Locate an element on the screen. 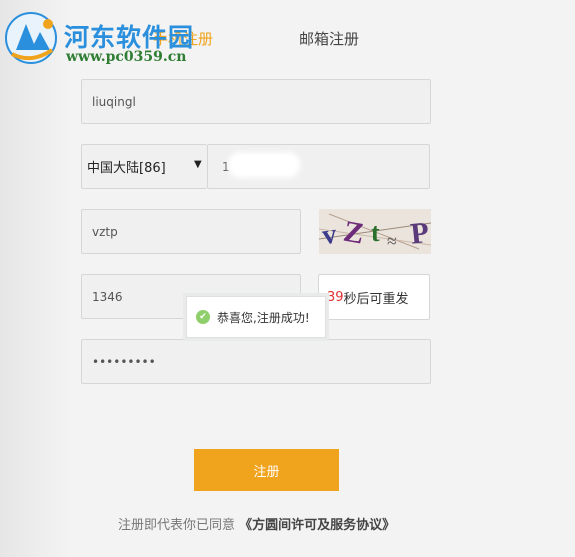 This screenshot has width=575, height=557. watermark-url: www.pc0359.cn is located at coordinates (126, 57).